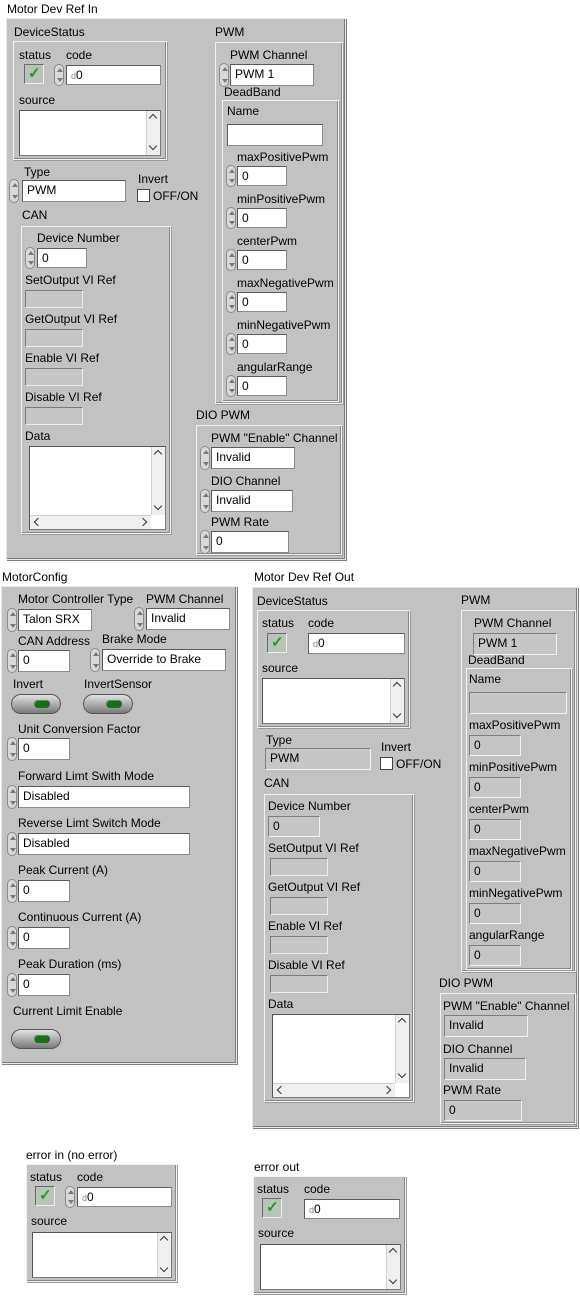 The height and width of the screenshot is (1296, 580). What do you see at coordinates (76, 599) in the screenshot?
I see `controller-type-label: Motor Controller Type` at bounding box center [76, 599].